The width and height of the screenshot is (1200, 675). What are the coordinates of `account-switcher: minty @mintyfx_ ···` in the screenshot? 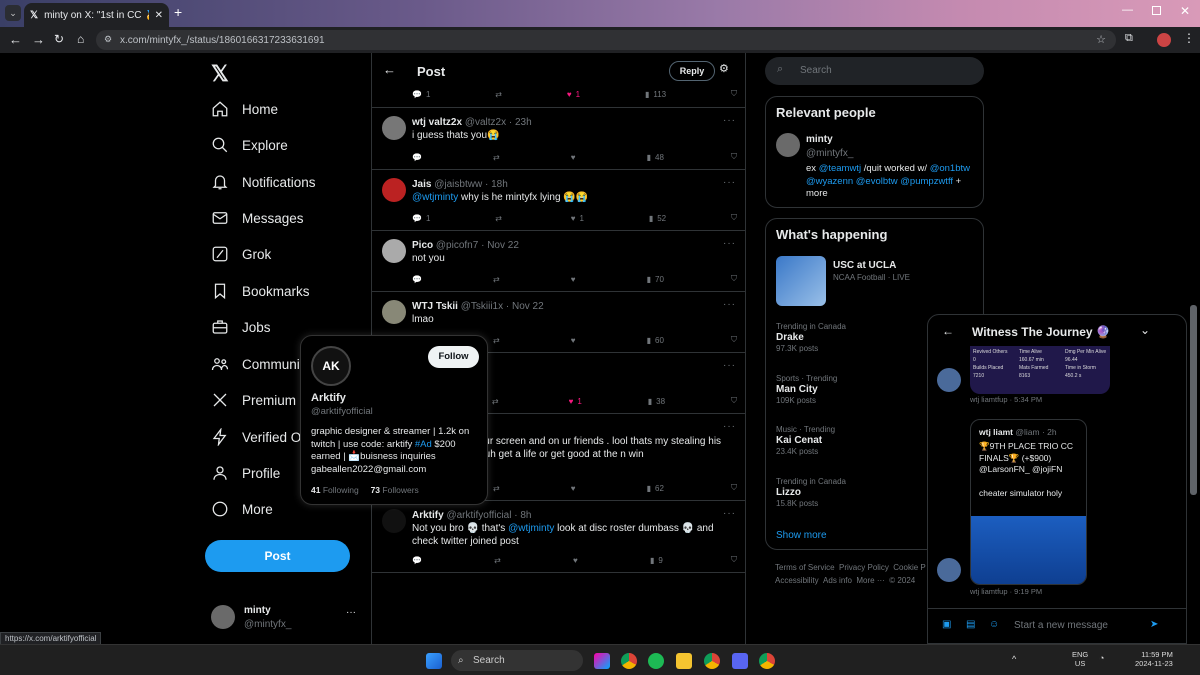 It's located at (286, 617).